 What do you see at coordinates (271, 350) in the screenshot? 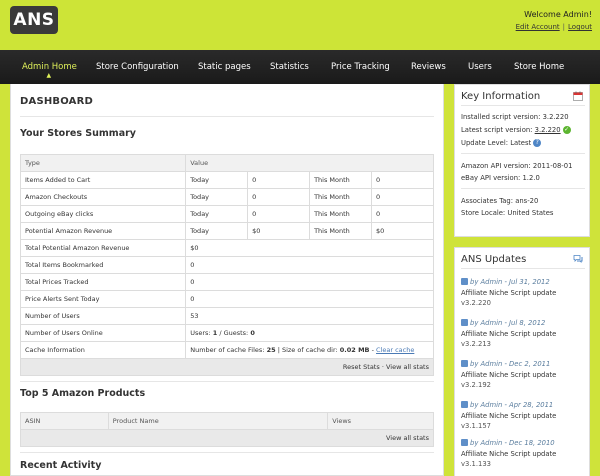
I see `cache-files-count: 25` at bounding box center [271, 350].